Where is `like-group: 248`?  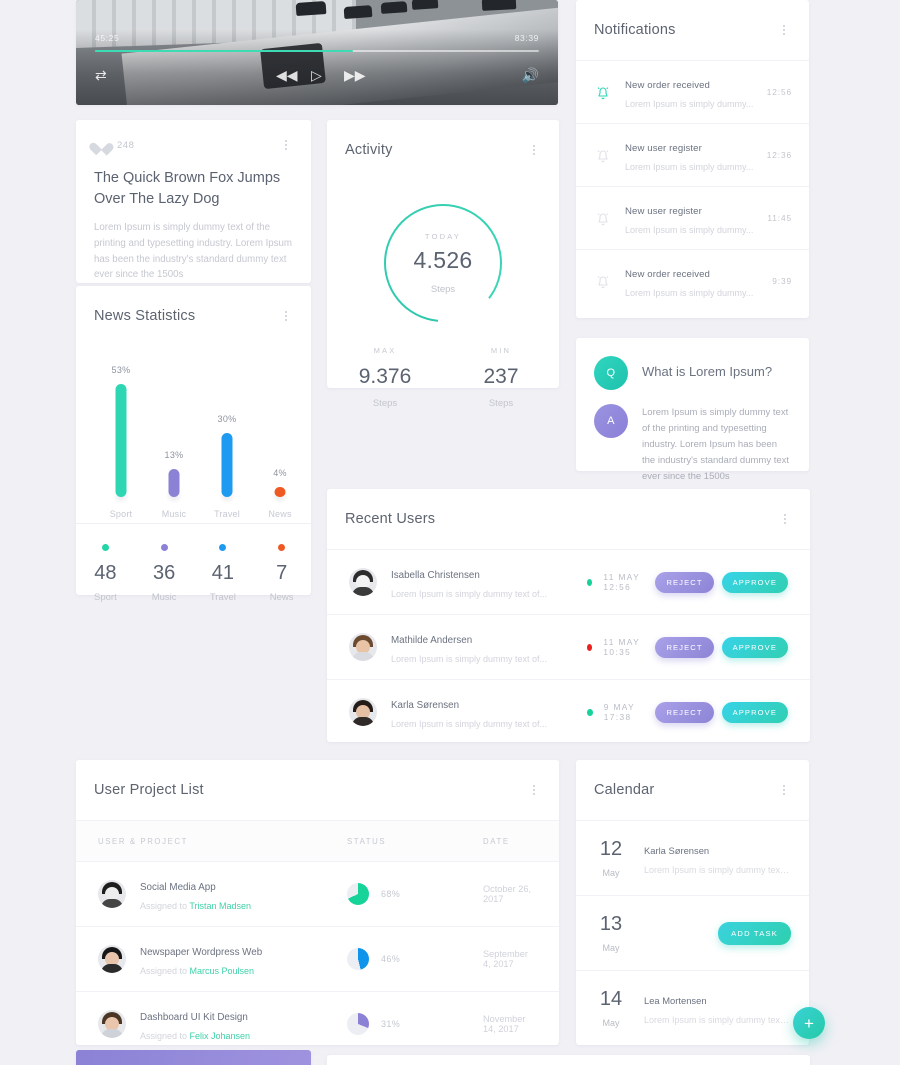 like-group: 248 is located at coordinates (114, 145).